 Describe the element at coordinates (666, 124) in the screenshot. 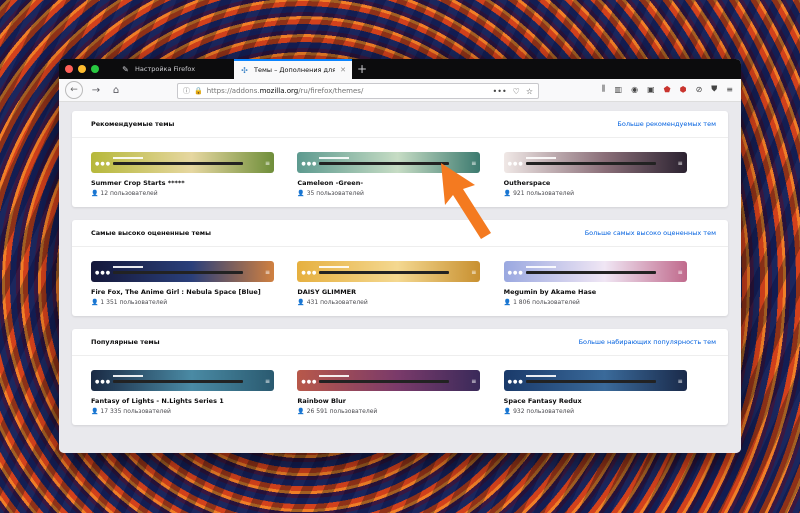

I see `section-more-link: Больше рекомендуемых тем` at that location.